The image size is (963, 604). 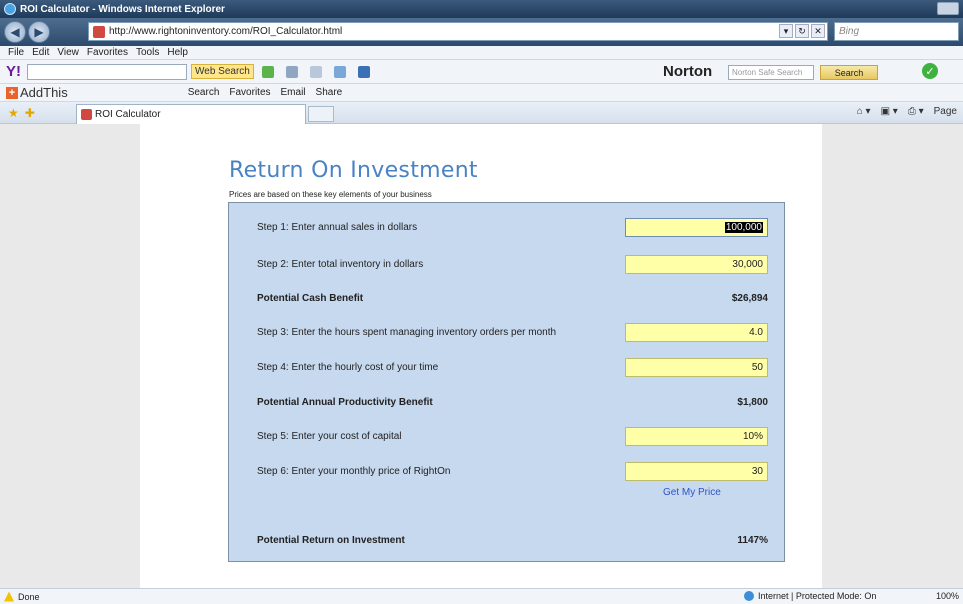 What do you see at coordinates (947, 596) in the screenshot?
I see `zoom-level: 100%` at bounding box center [947, 596].